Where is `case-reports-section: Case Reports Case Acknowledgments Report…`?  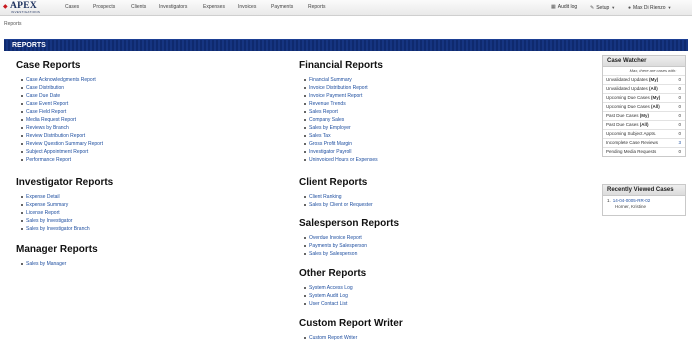 case-reports-section: Case Reports Case Acknowledgments Report… is located at coordinates (59, 112).